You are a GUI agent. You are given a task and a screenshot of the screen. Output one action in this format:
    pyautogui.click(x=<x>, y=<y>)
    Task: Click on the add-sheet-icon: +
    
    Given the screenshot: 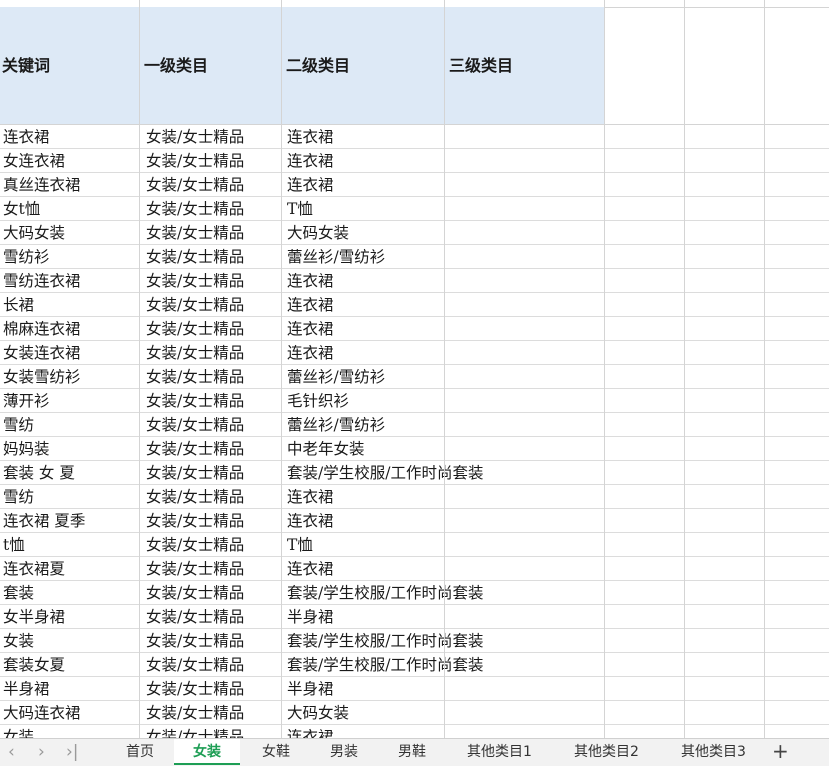 What is the action you would take?
    pyautogui.click(x=780, y=752)
    